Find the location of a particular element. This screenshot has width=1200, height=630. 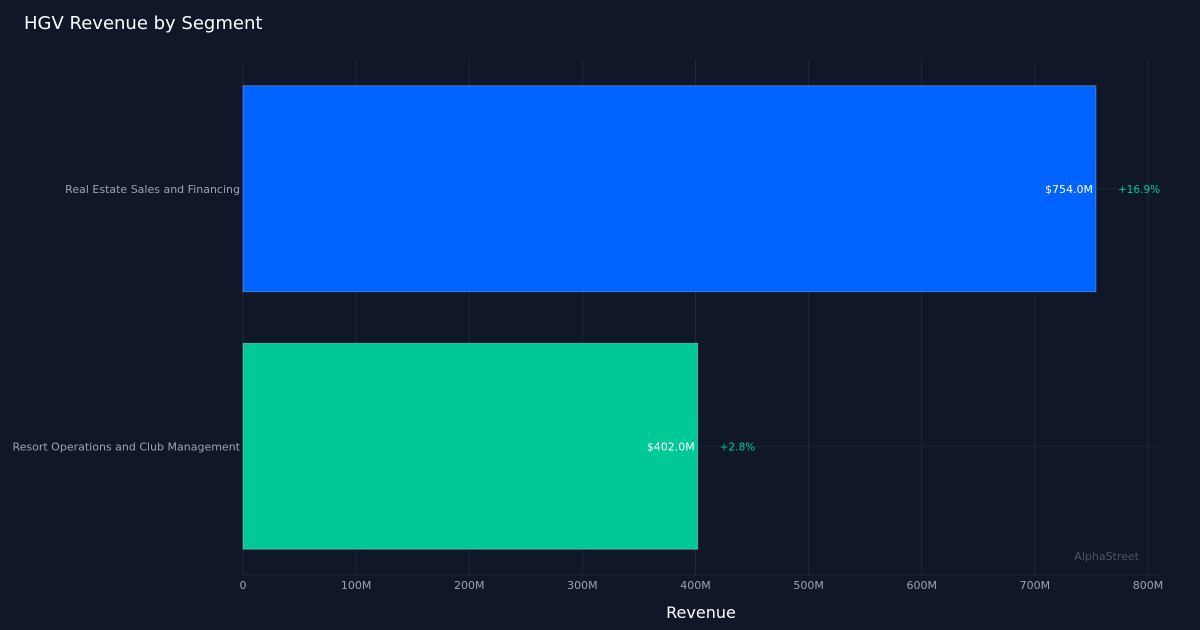

bar is located at coordinates (470, 446).